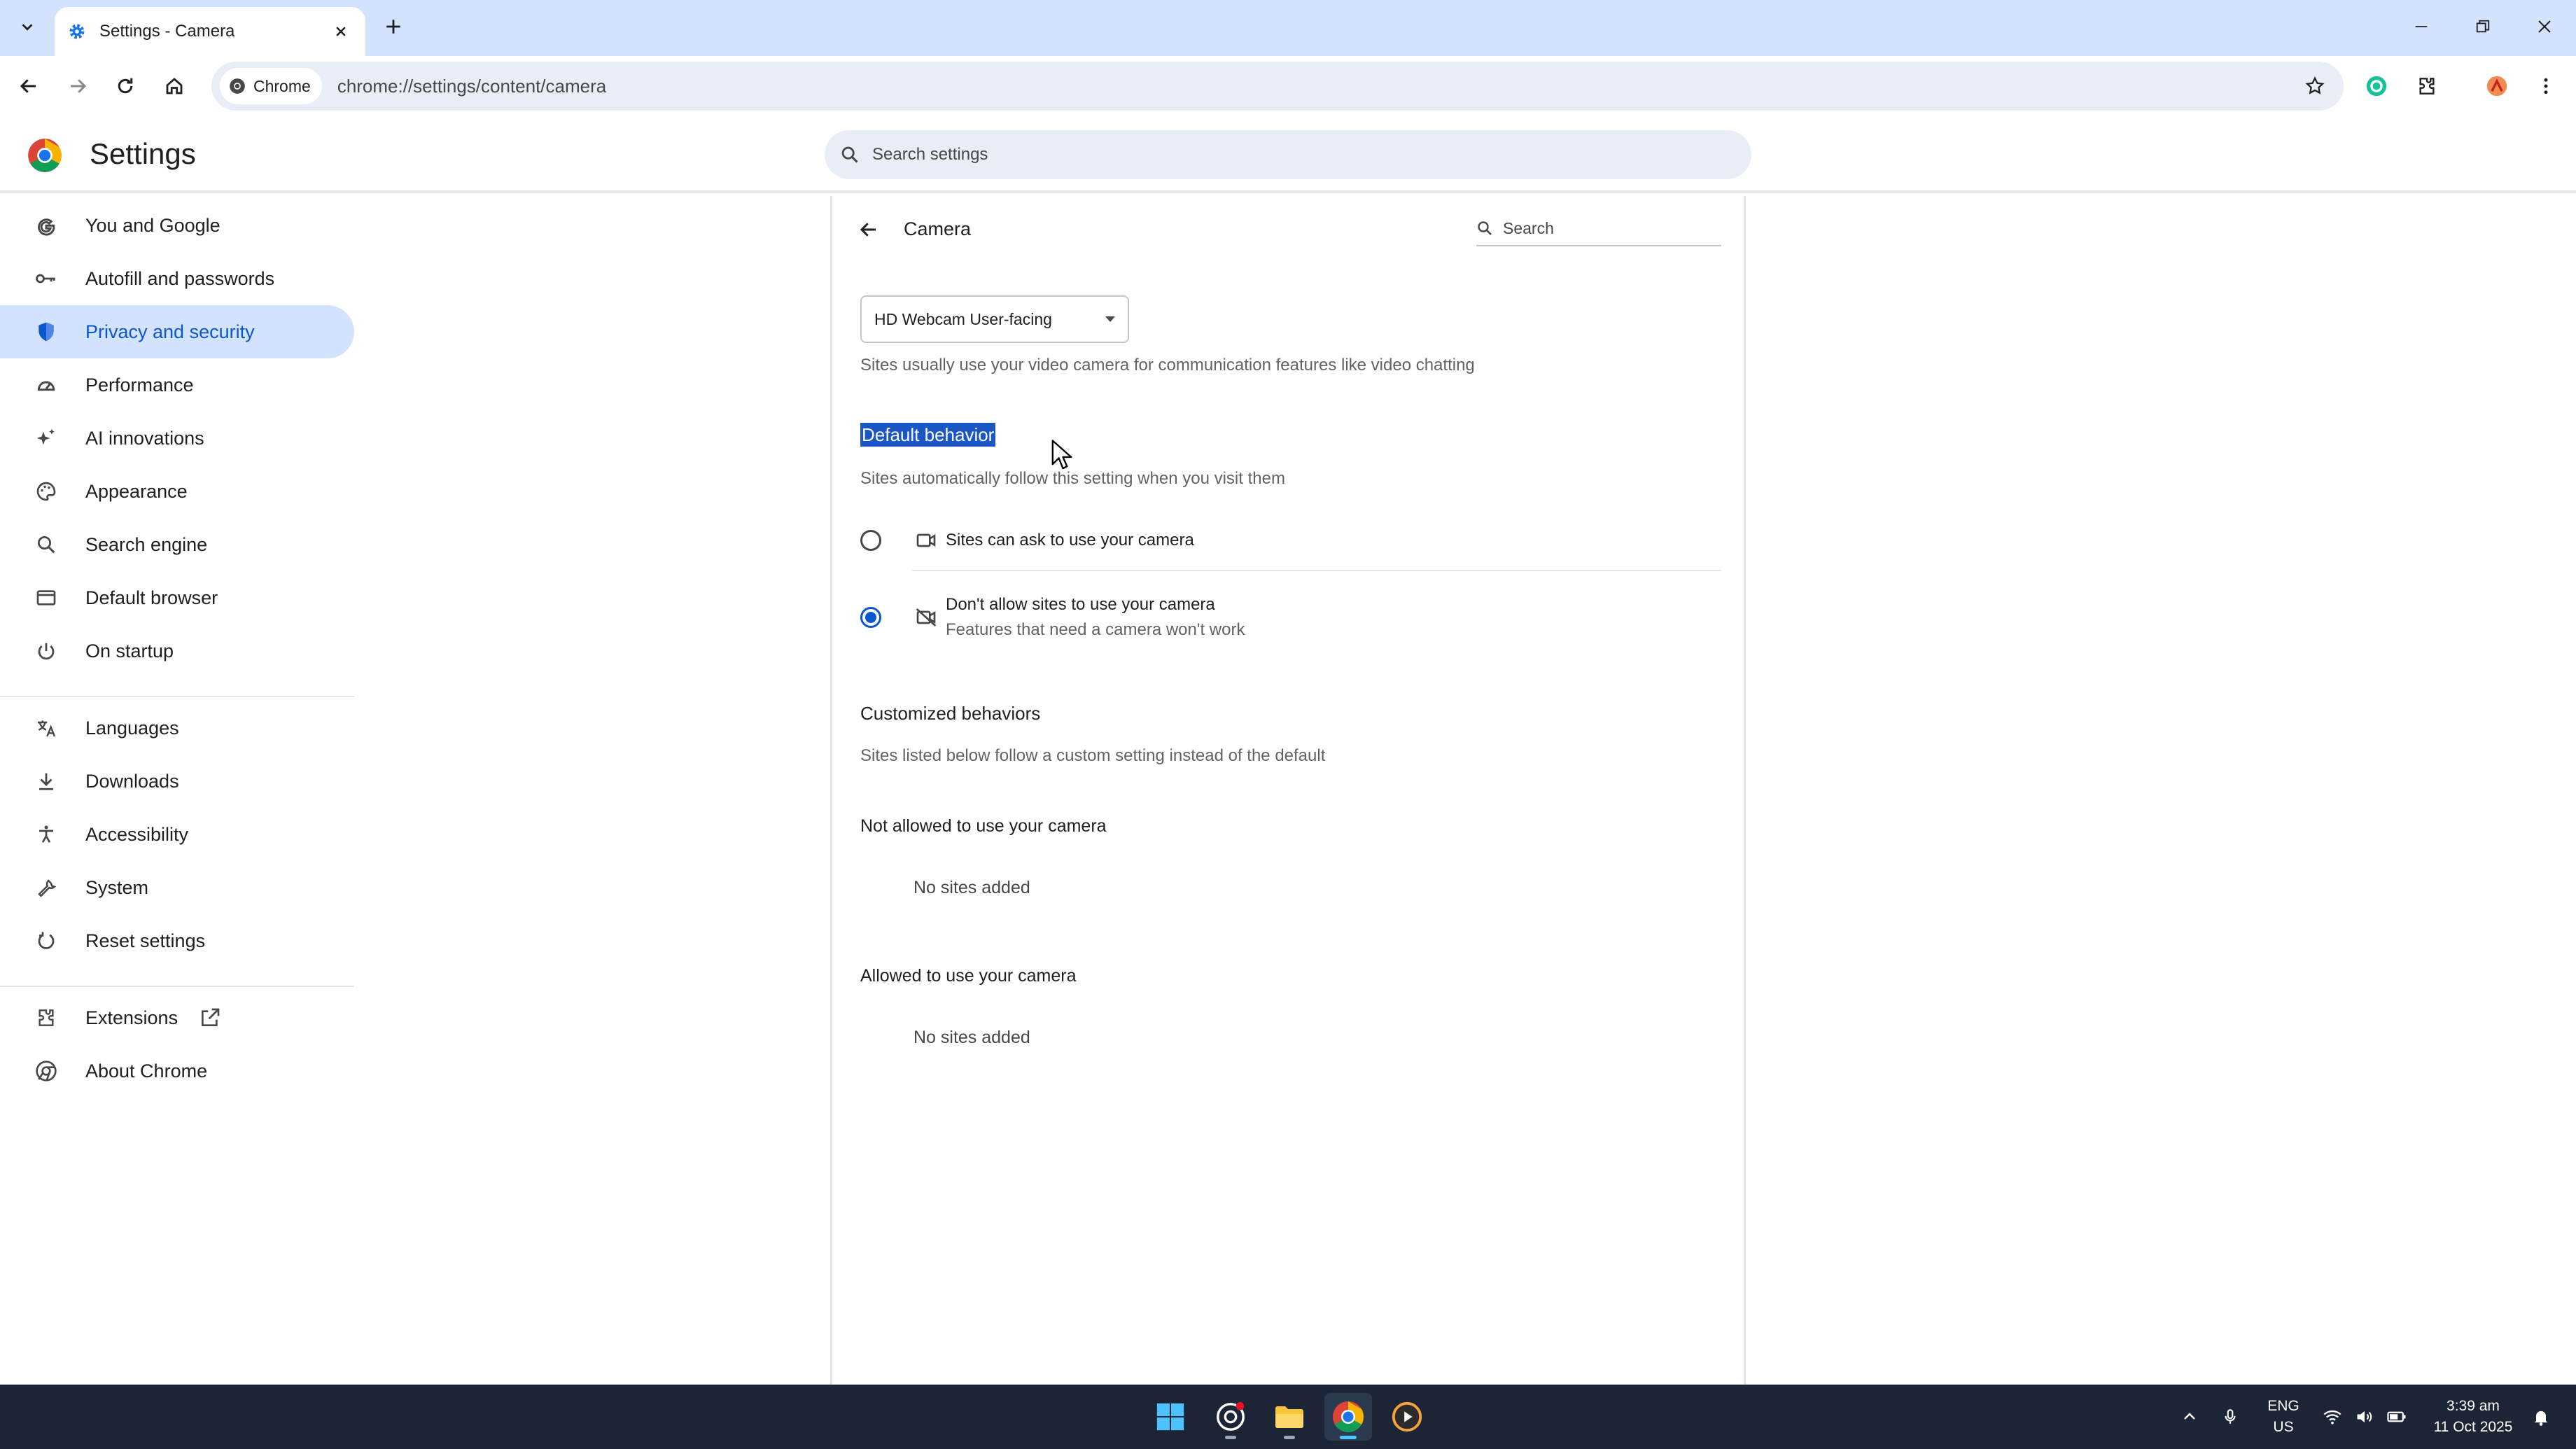  I want to click on taskbar-app-recorder, so click(1230, 1417).